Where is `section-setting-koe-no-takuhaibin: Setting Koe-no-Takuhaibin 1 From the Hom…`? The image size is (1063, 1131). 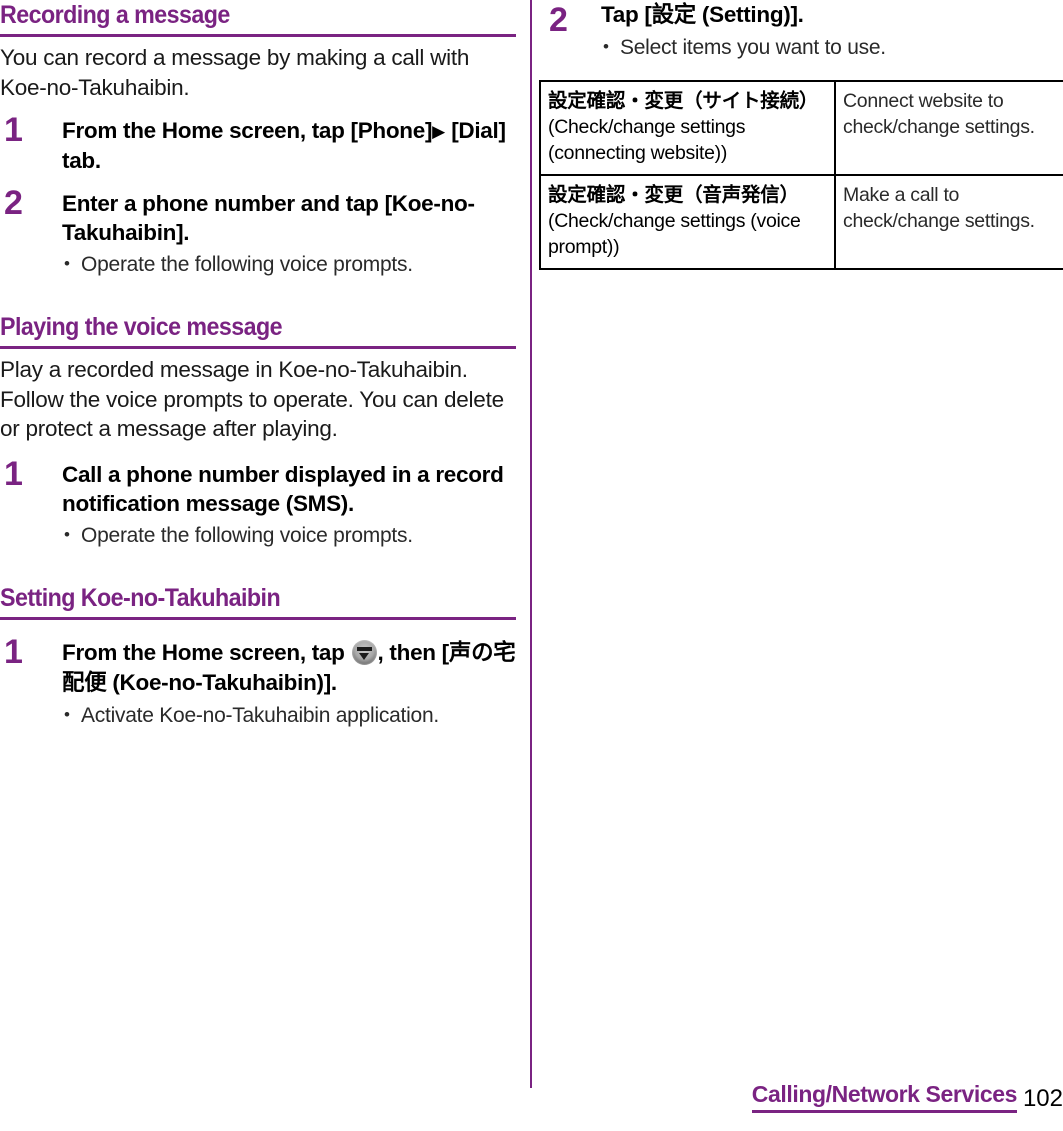 section-setting-koe-no-takuhaibin: Setting Koe-no-Takuhaibin 1 From the Hom… is located at coordinates (258, 656).